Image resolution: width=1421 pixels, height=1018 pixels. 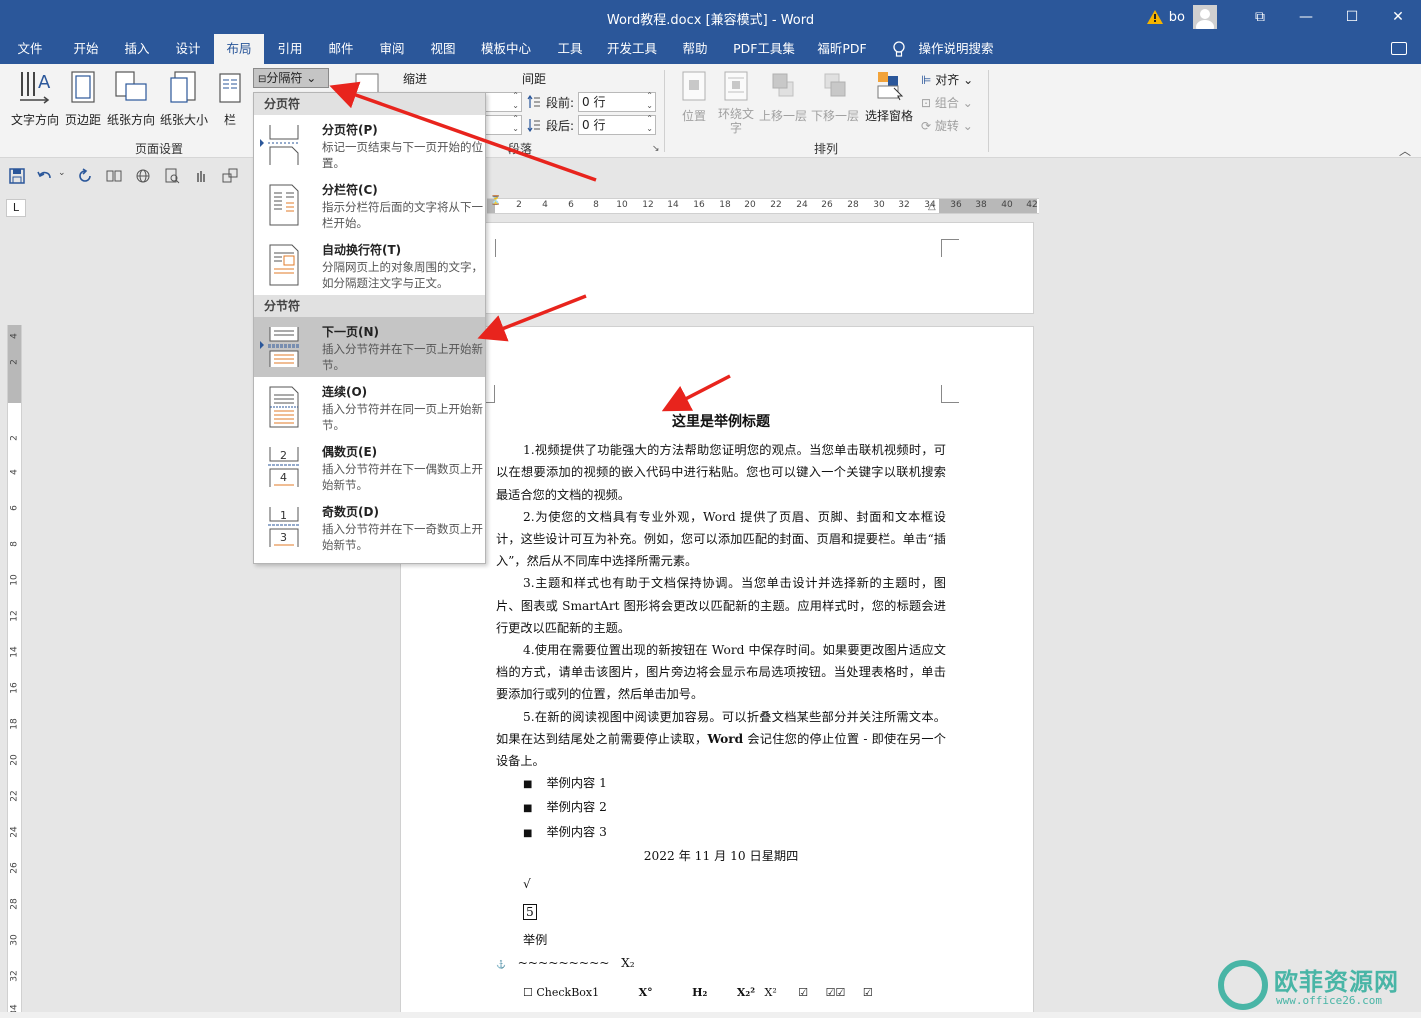 What do you see at coordinates (506, 49) in the screenshot?
I see `tab-template-center: 模板中心` at bounding box center [506, 49].